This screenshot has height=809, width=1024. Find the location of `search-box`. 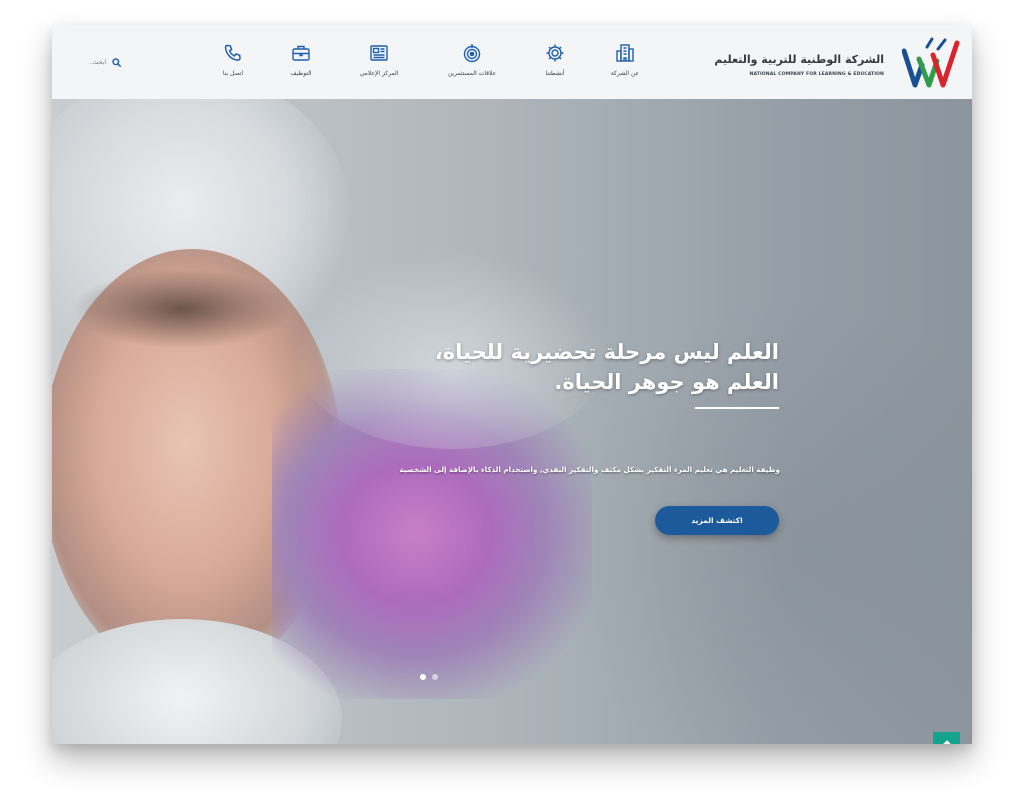

search-box is located at coordinates (96, 62).